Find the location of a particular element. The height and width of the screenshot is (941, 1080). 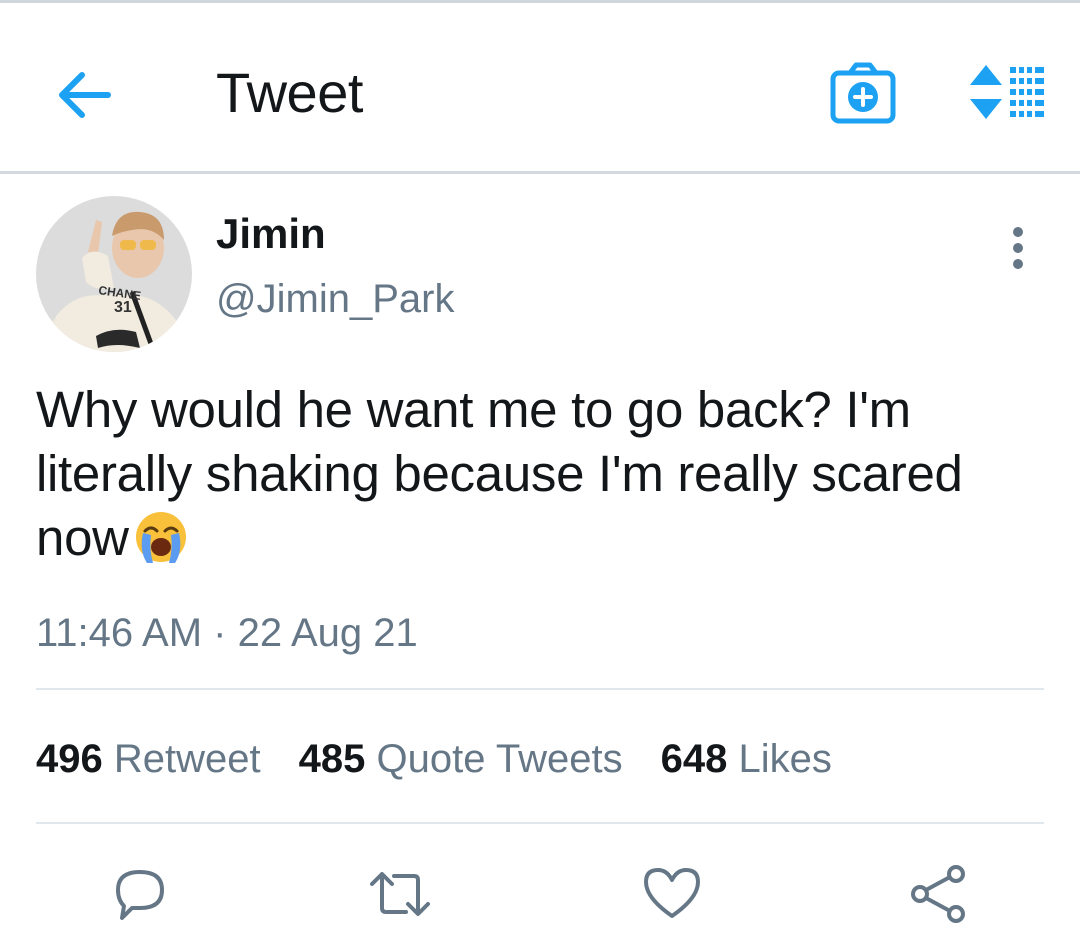

retweet-icon is located at coordinates (400, 894).